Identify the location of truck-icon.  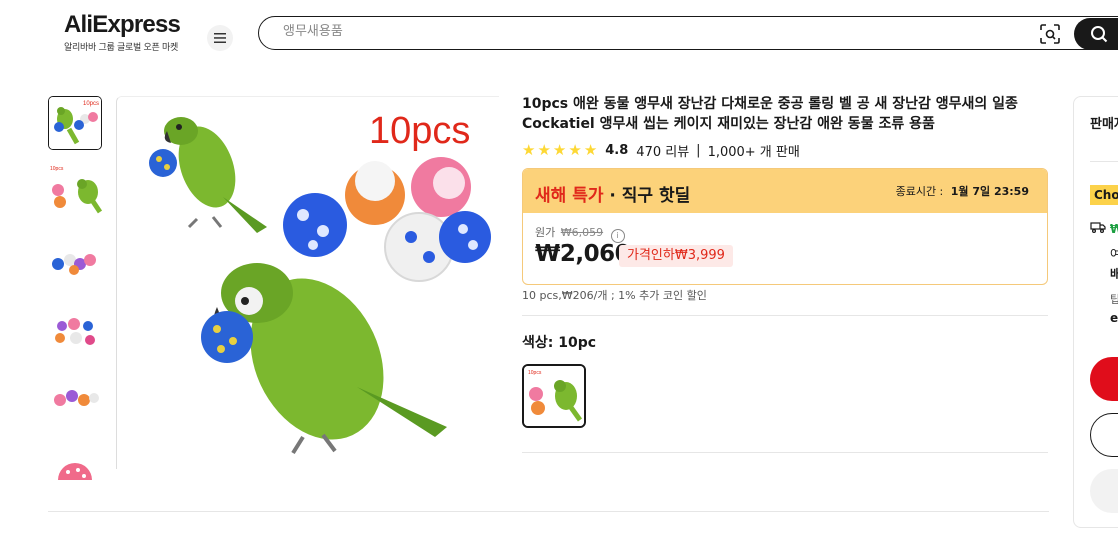
(1100, 229).